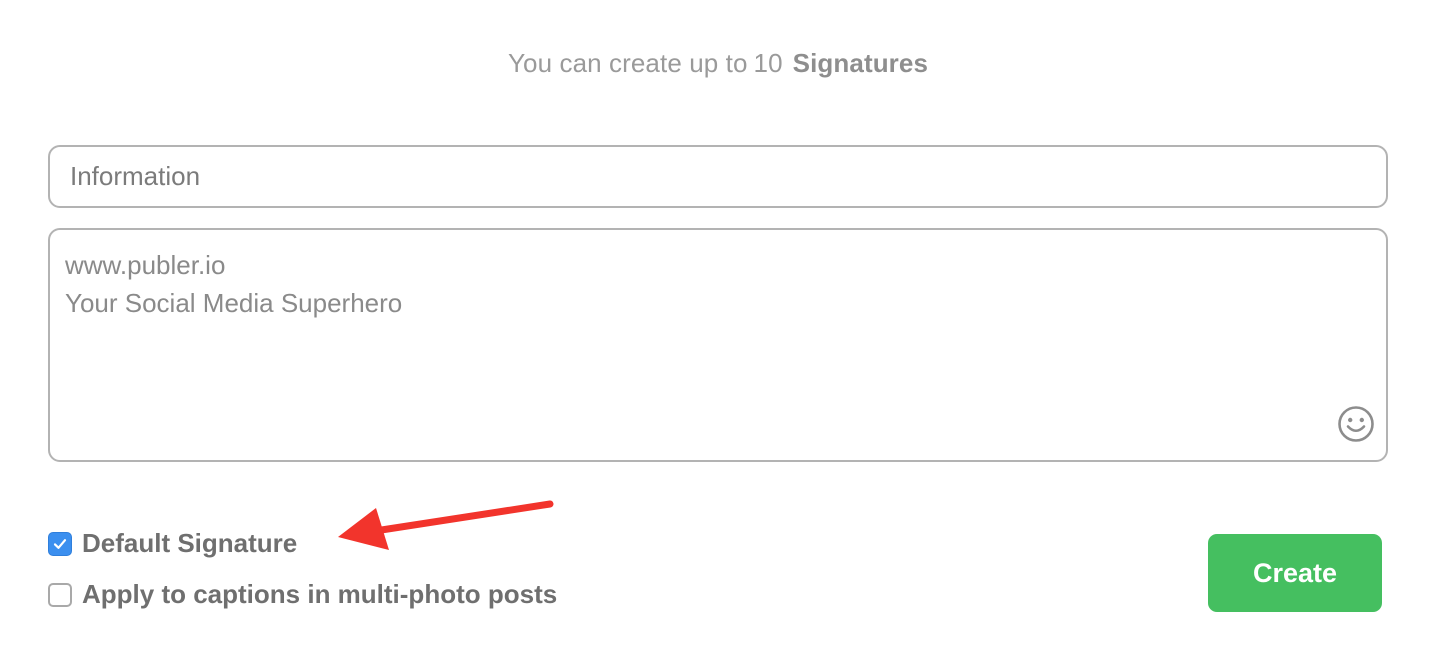 The width and height of the screenshot is (1436, 666). I want to click on limit-count: 10, so click(768, 63).